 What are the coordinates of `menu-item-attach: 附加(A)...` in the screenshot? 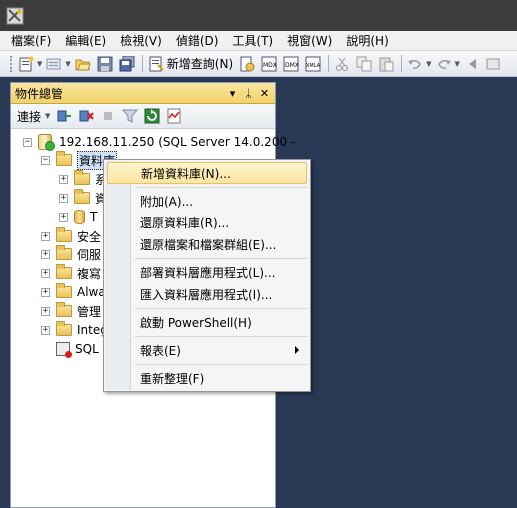 It's located at (207, 201).